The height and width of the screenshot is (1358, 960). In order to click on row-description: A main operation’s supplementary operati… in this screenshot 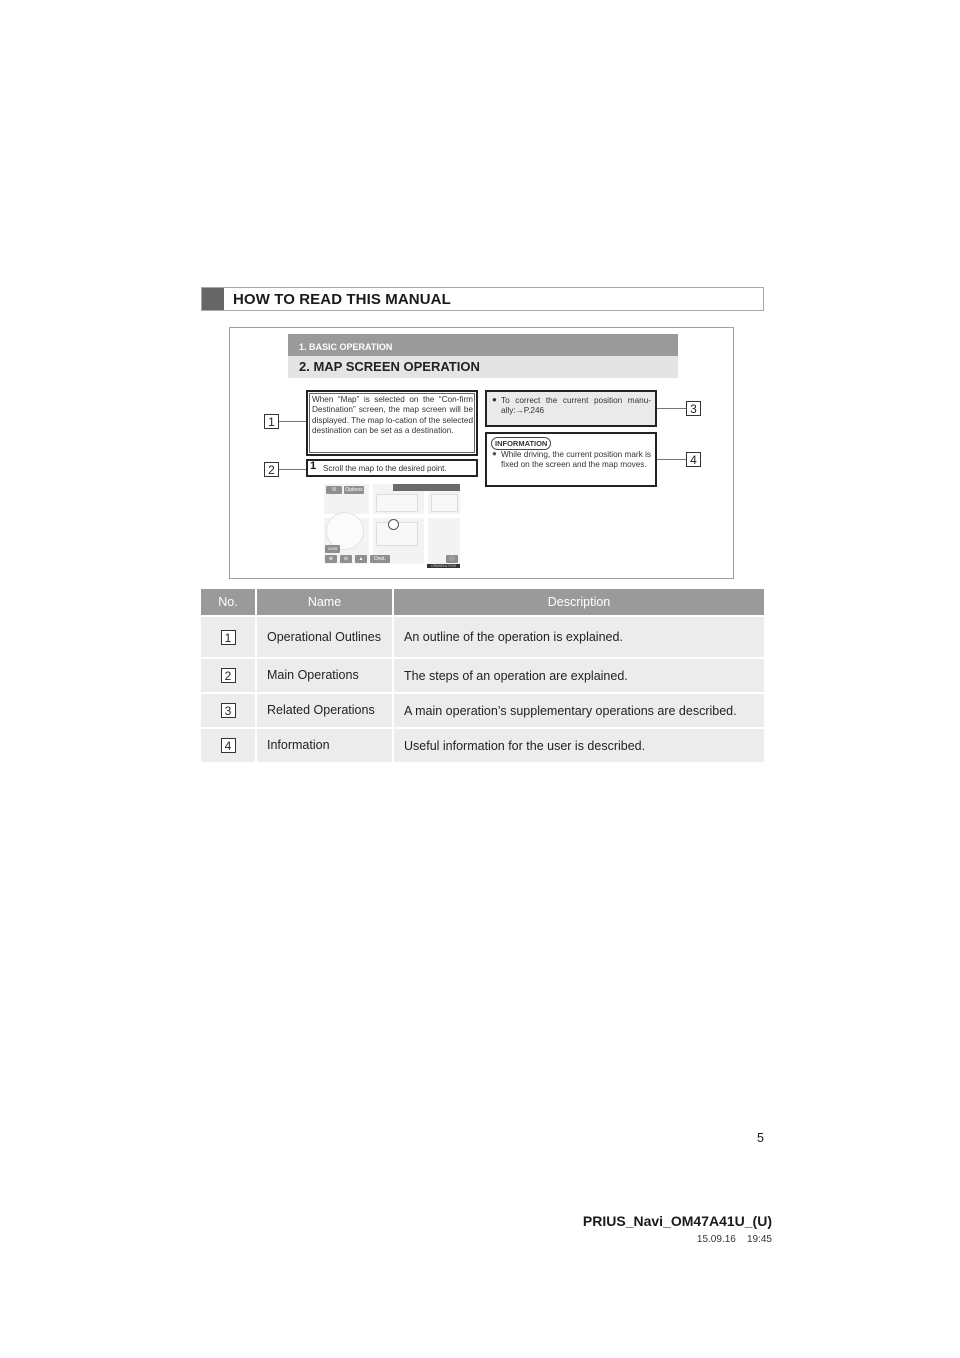, I will do `click(578, 710)`.